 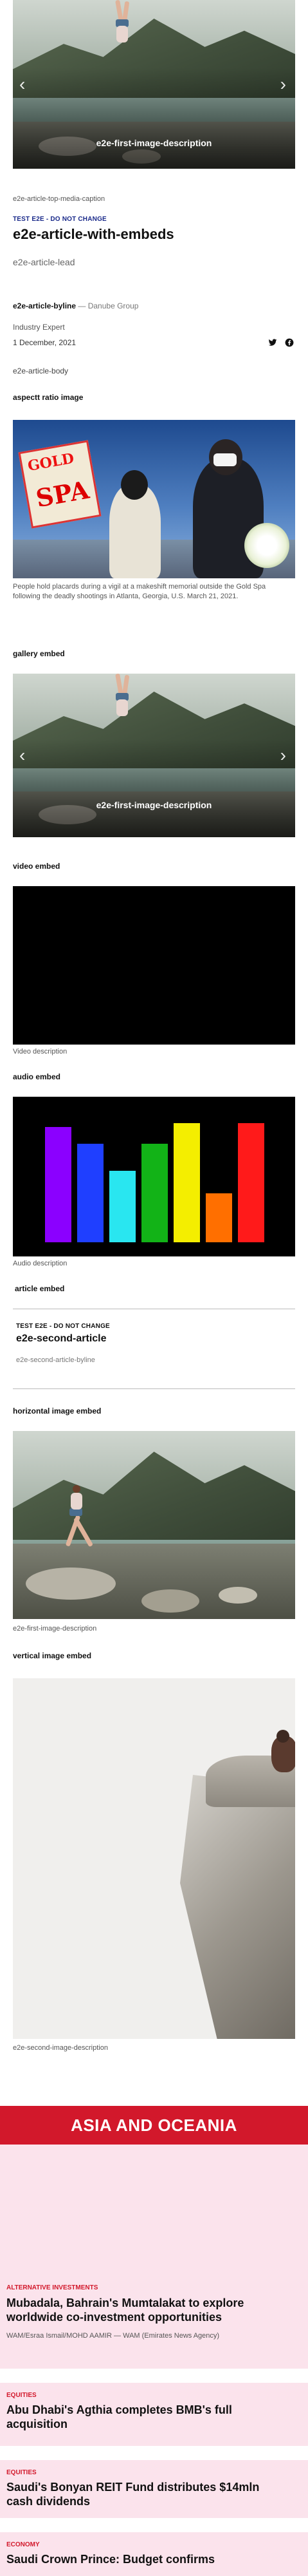 What do you see at coordinates (22, 84) in the screenshot?
I see `carousel-prev-button: ‹` at bounding box center [22, 84].